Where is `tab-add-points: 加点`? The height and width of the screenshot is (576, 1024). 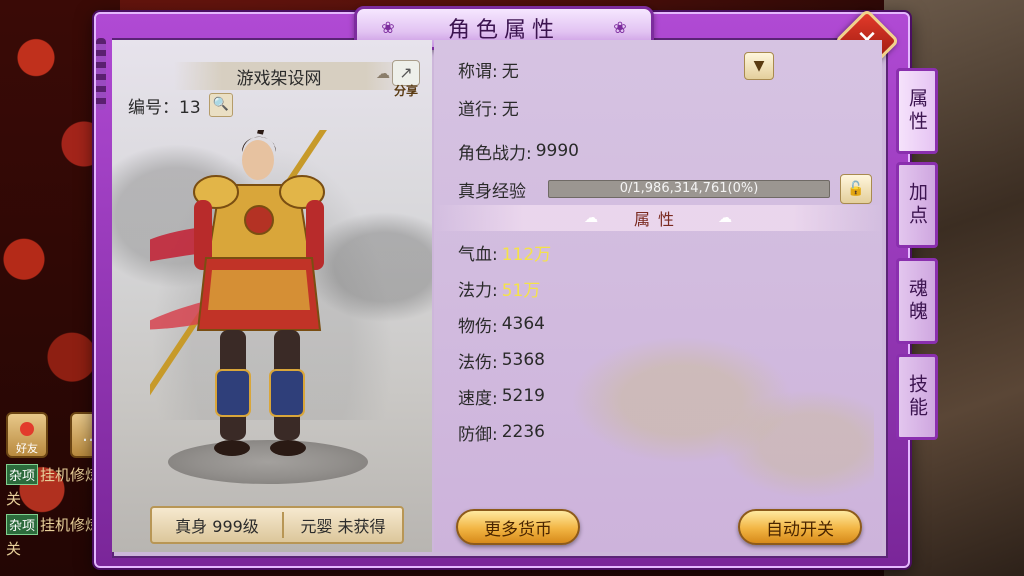 tab-add-points: 加点 is located at coordinates (917, 205).